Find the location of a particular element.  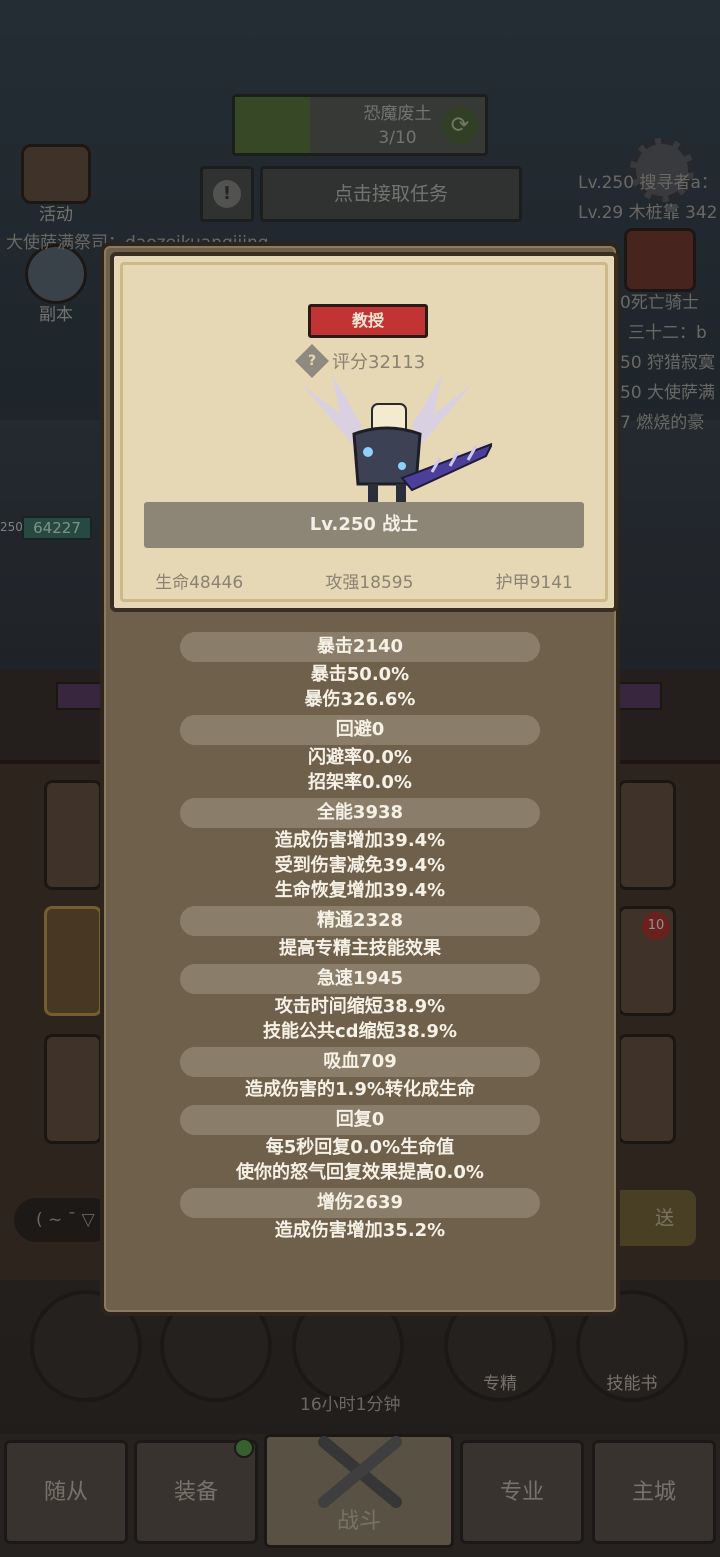

attribute-detail: 生命恢复增加39.4% is located at coordinates (360, 890).